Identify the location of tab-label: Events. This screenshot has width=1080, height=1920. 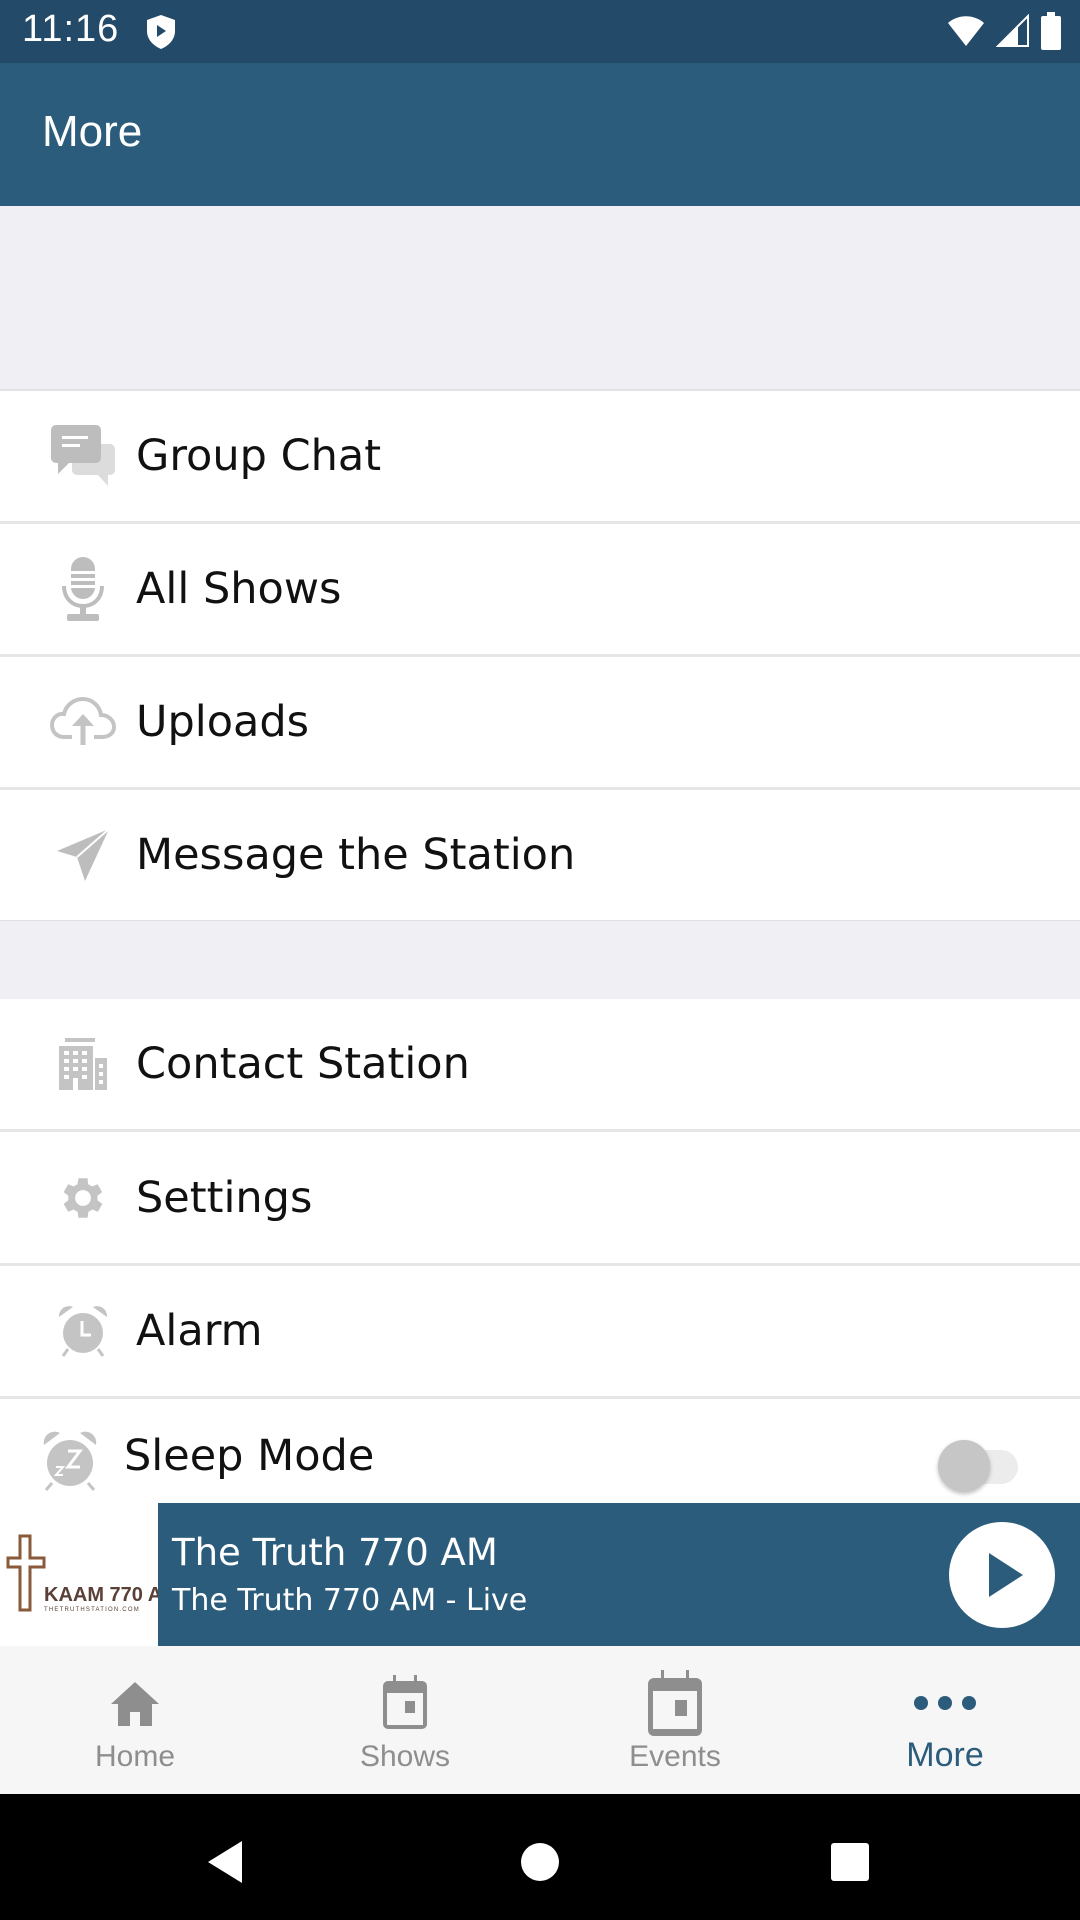
(675, 1756).